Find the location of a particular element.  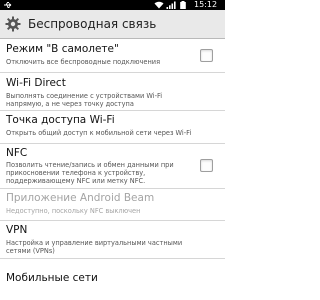

setting-title: Точка доступа Wi-Fi is located at coordinates (60, 120).